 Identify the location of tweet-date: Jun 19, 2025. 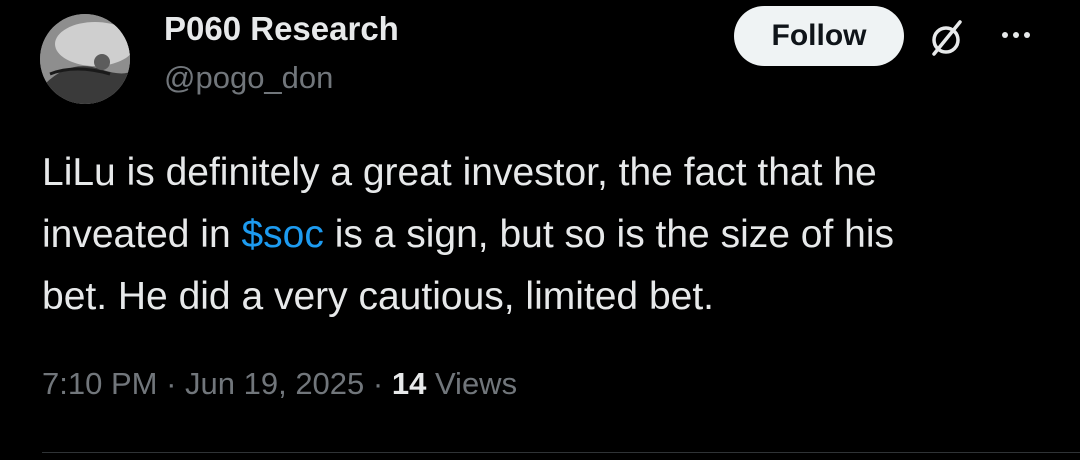
(274, 383).